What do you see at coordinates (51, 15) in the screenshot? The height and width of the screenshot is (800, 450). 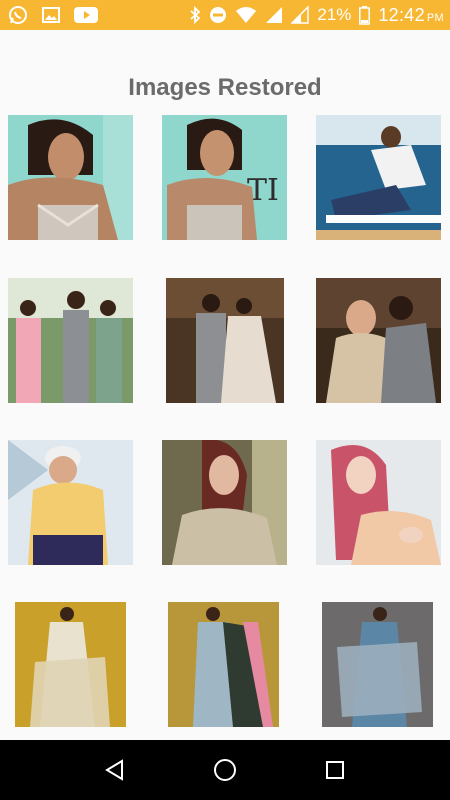 I see `gallery-icon` at bounding box center [51, 15].